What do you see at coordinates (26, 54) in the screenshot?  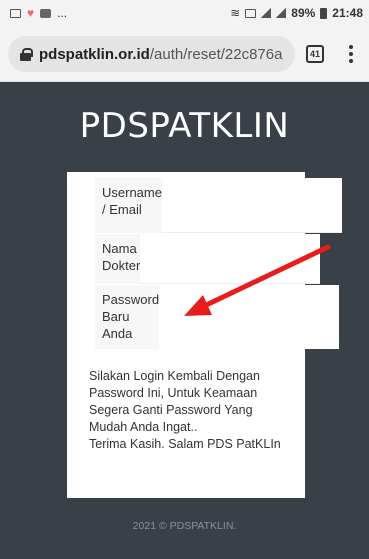 I see `lock-icon` at bounding box center [26, 54].